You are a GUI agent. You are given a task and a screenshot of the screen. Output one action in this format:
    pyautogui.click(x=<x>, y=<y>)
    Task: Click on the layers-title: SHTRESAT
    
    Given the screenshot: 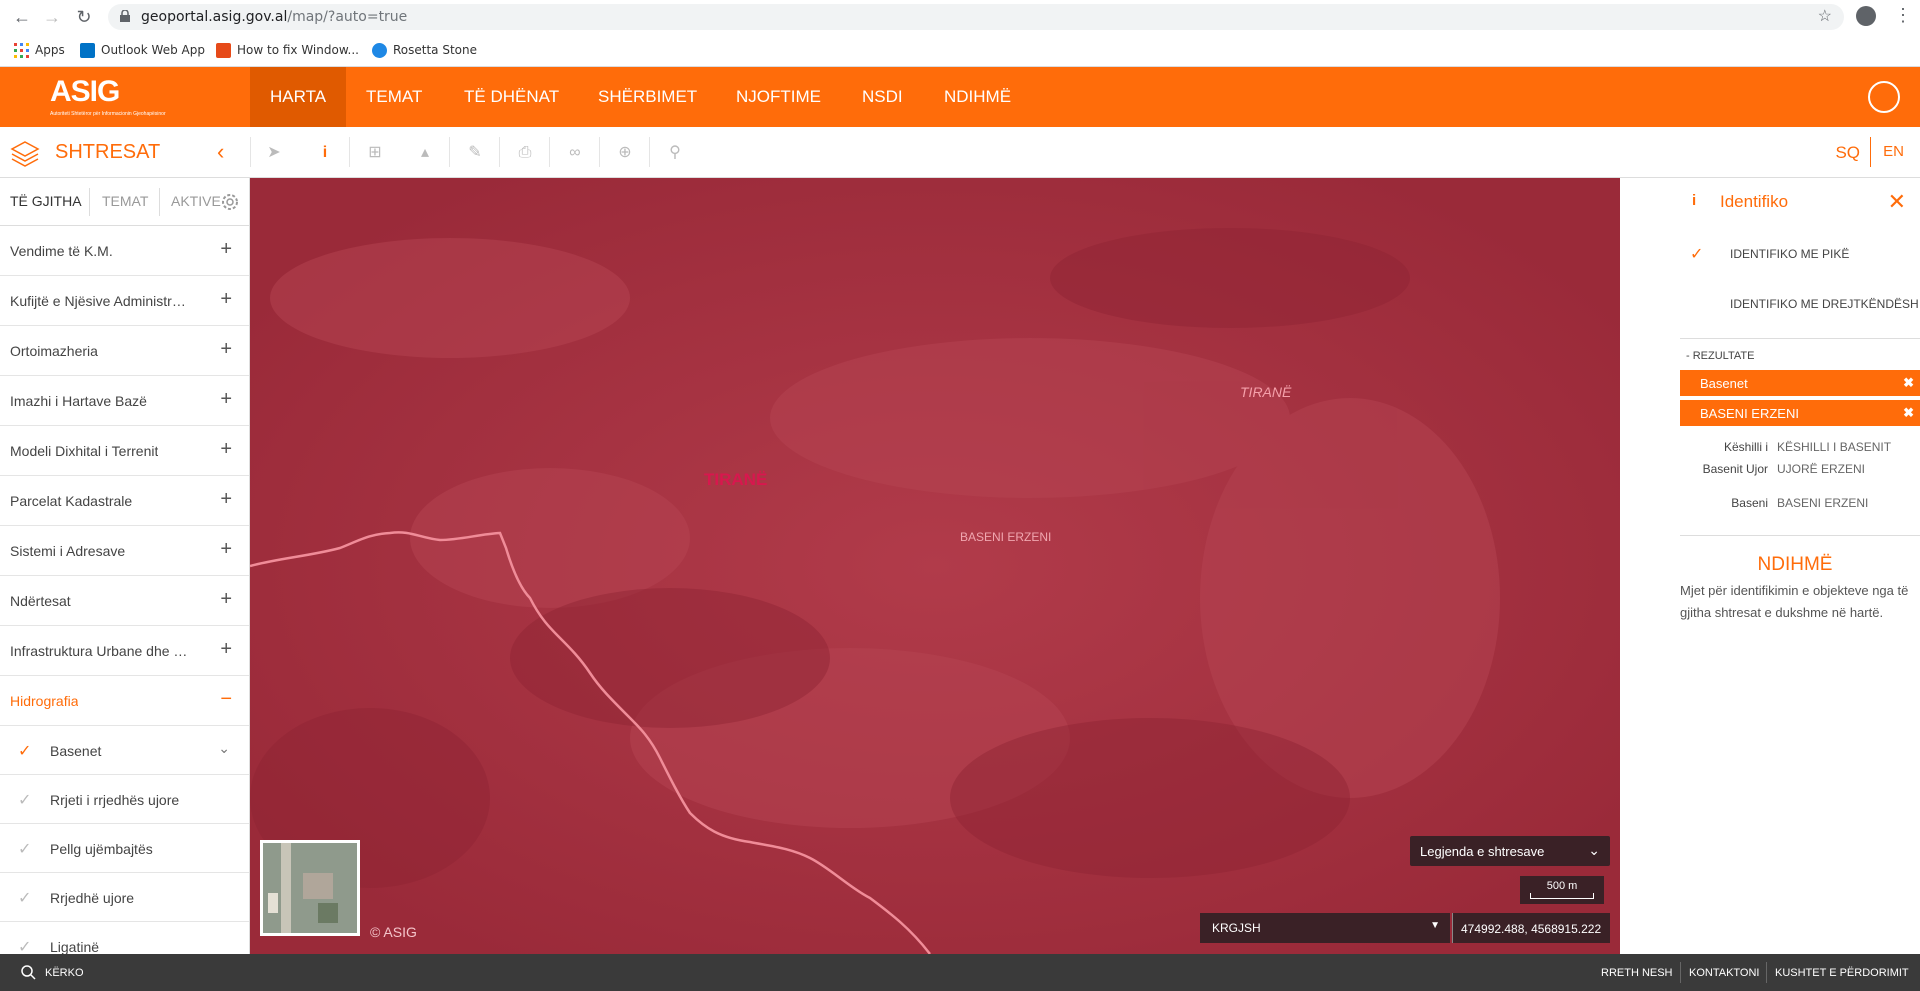 What is the action you would take?
    pyautogui.click(x=108, y=152)
    